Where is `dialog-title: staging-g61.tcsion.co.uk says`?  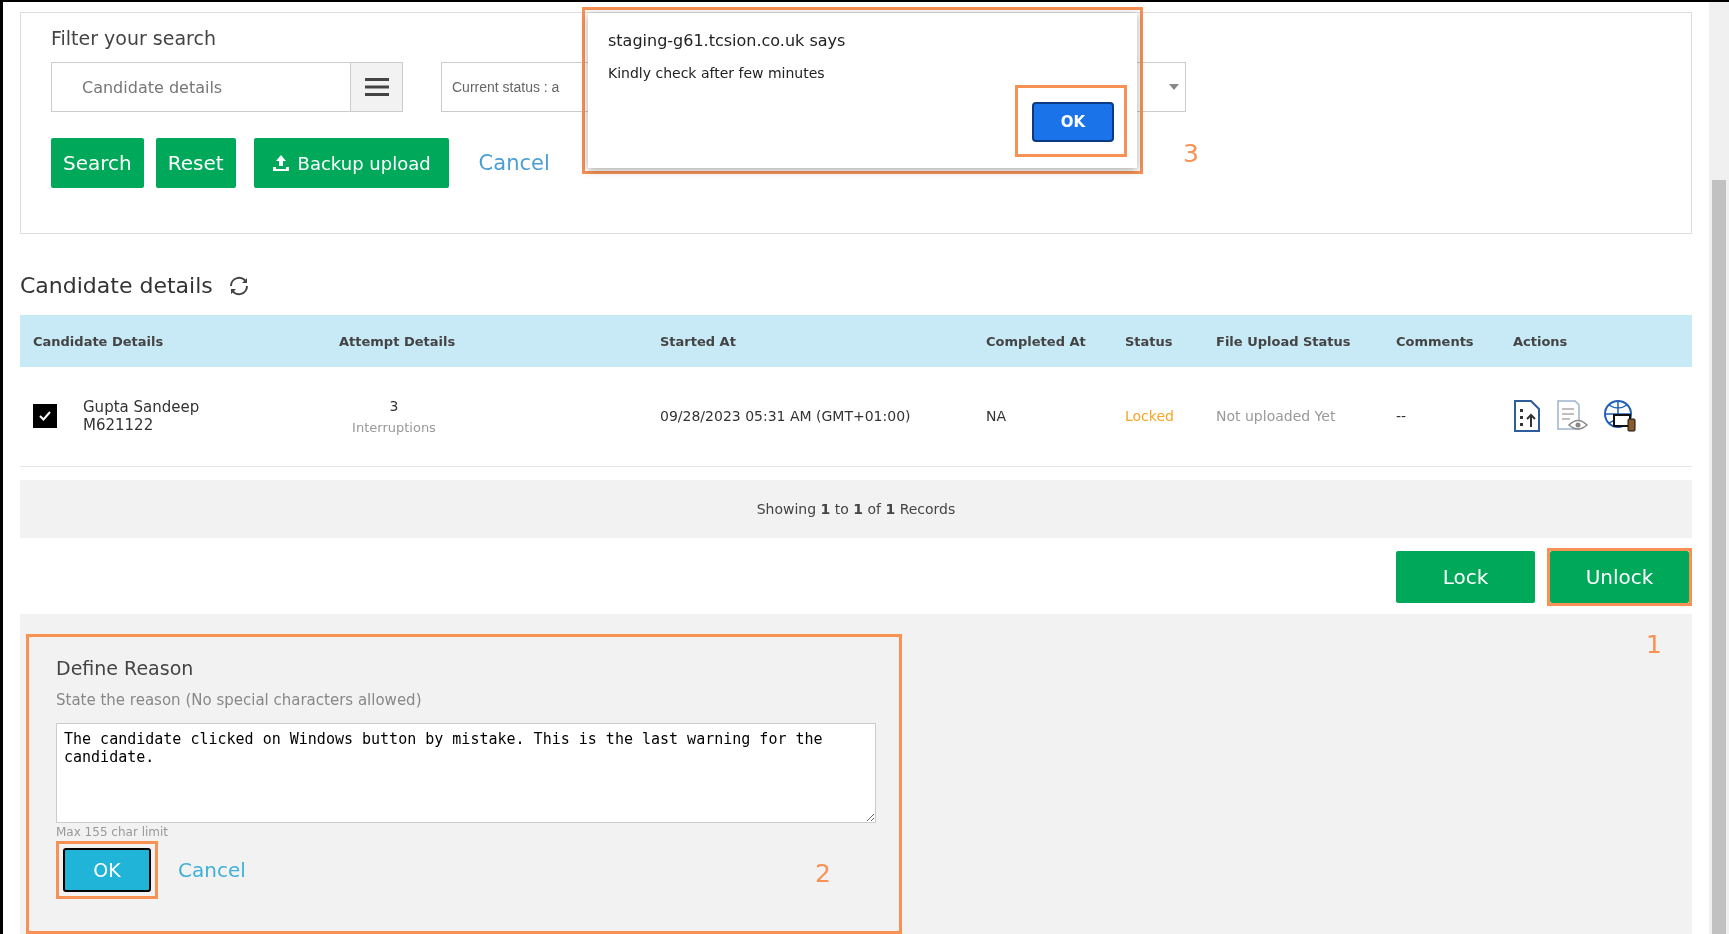 dialog-title: staging-g61.tcsion.co.uk says is located at coordinates (727, 40).